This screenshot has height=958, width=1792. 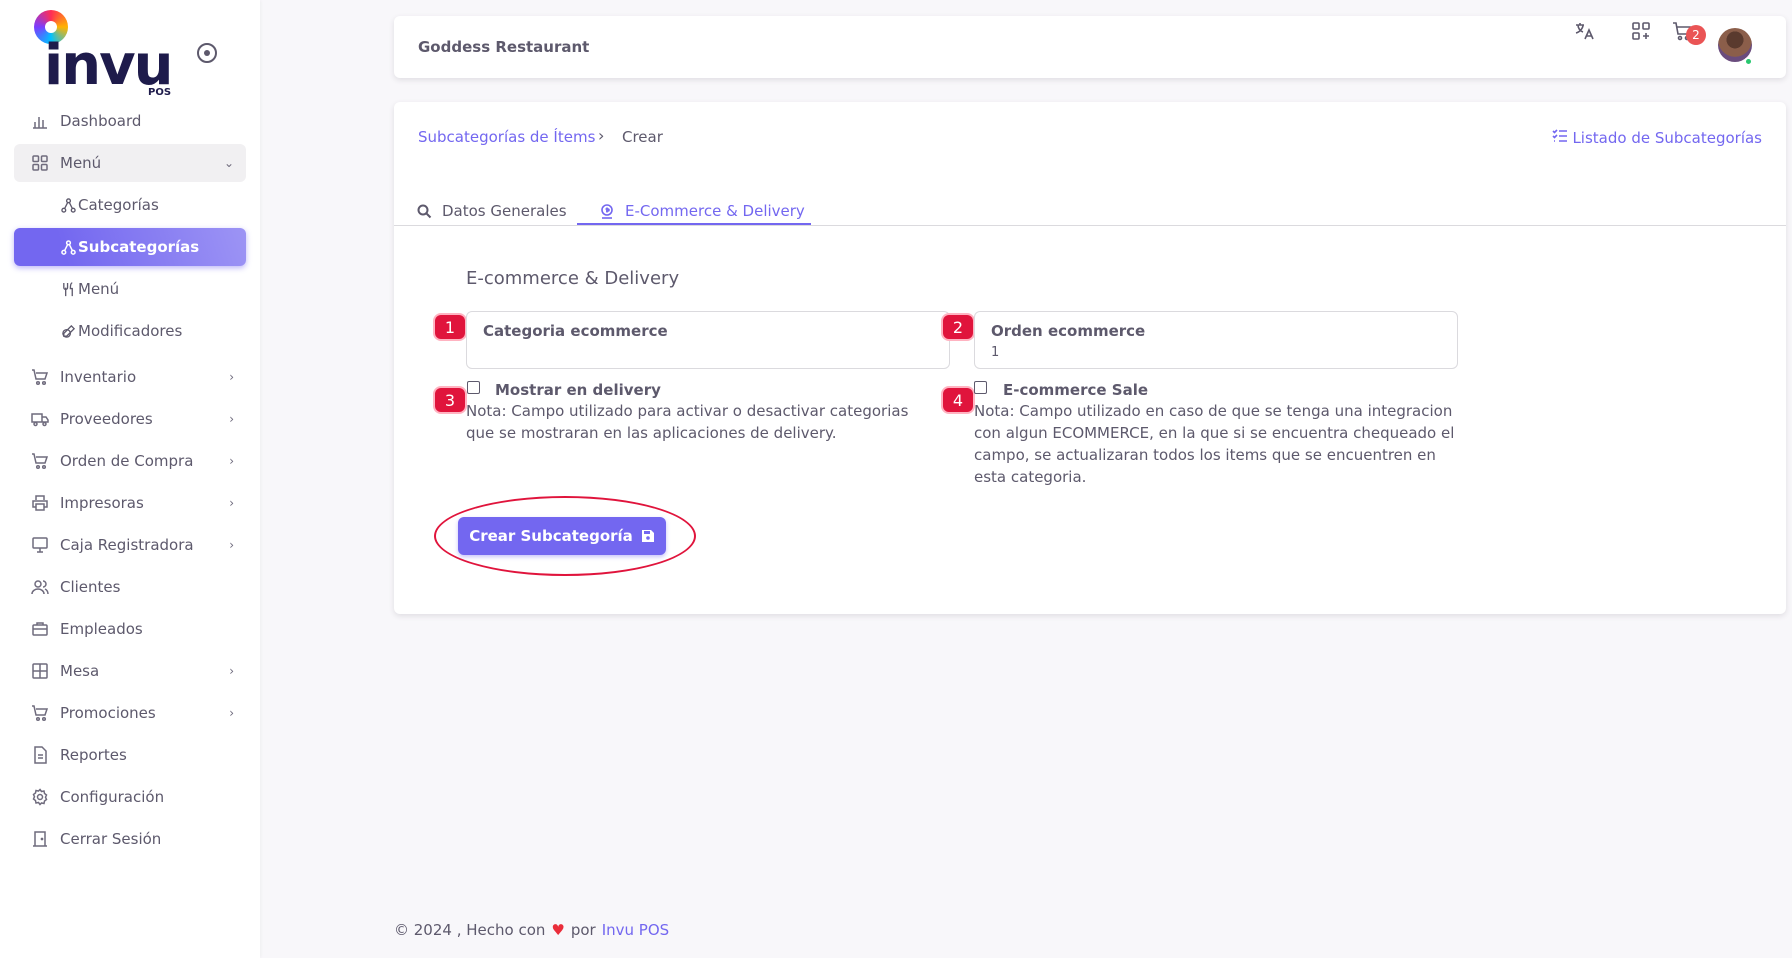 I want to click on sidebar-item-inventario: Inventario ›, so click(x=130, y=377).